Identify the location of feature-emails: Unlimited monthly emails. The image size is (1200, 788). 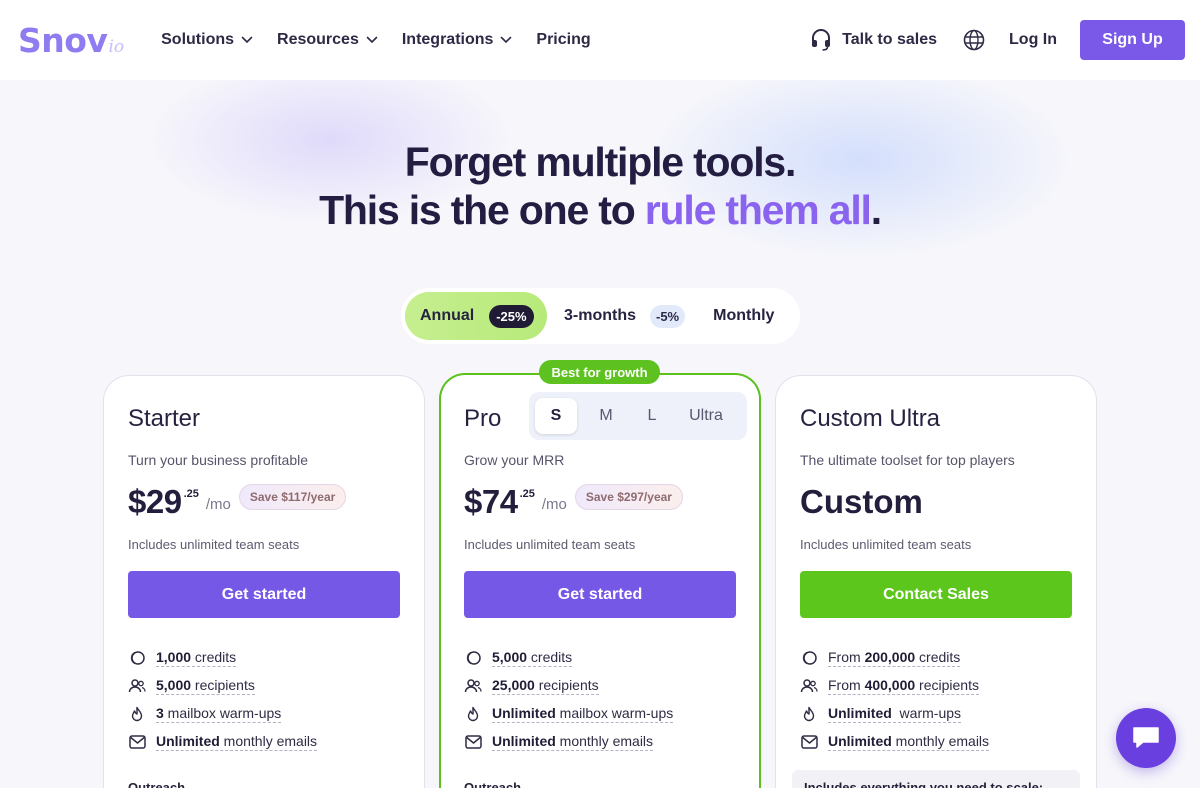
(264, 742).